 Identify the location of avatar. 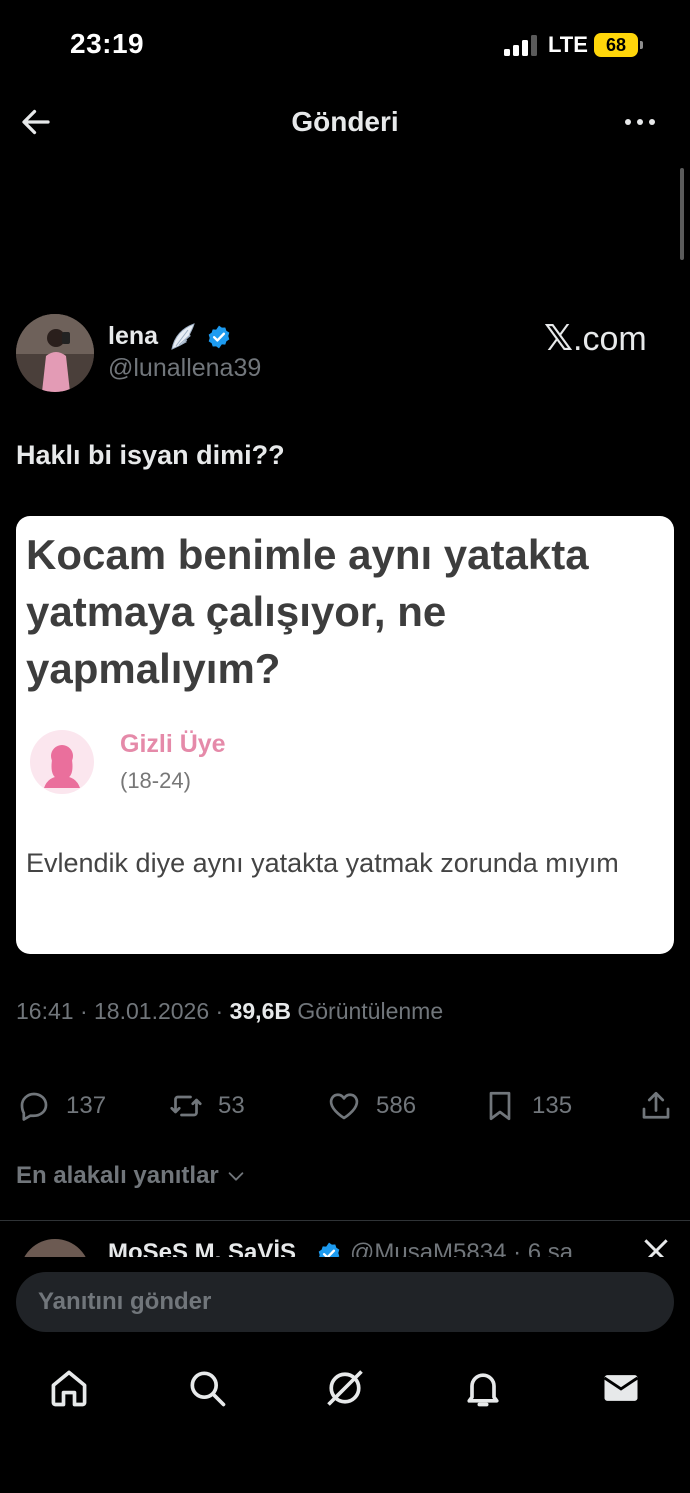
(55, 353).